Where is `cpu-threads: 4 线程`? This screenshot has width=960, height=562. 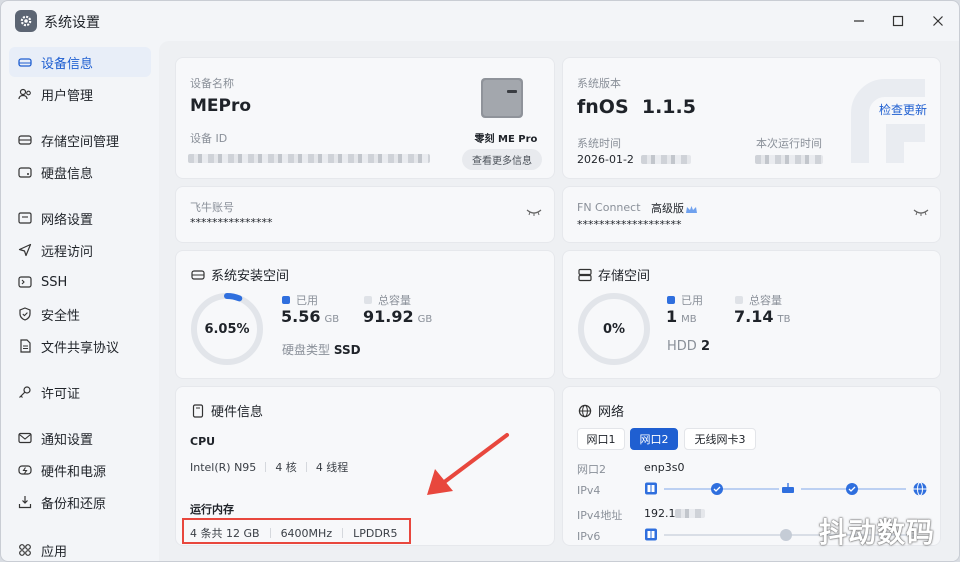 cpu-threads: 4 线程 is located at coordinates (332, 467).